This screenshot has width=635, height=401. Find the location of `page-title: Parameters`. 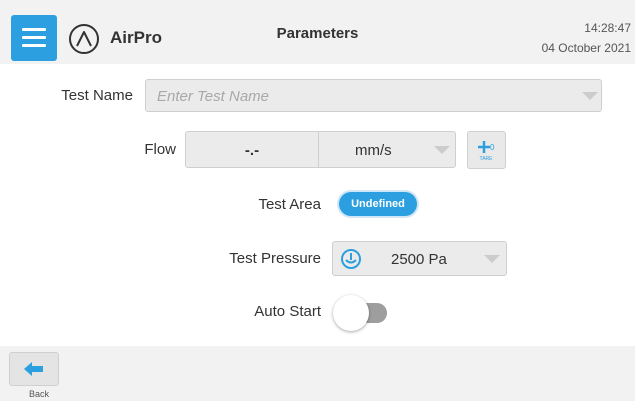

page-title: Parameters is located at coordinates (317, 33).